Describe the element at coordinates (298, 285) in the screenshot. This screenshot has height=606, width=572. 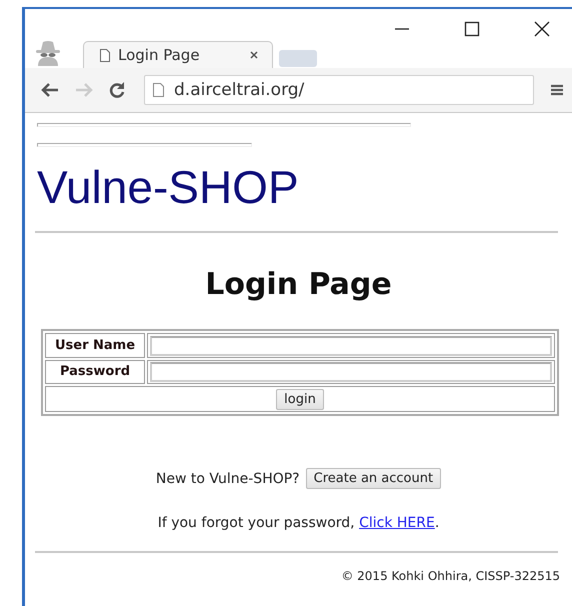
I see `page-heading: Login Page` at that location.